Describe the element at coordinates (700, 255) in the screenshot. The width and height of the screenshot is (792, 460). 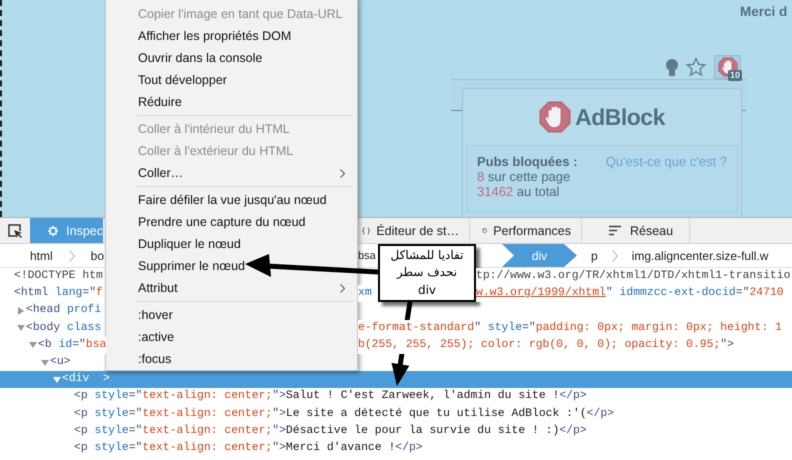
I see `breadcrumb: img.aligncenter.size-full.w` at that location.